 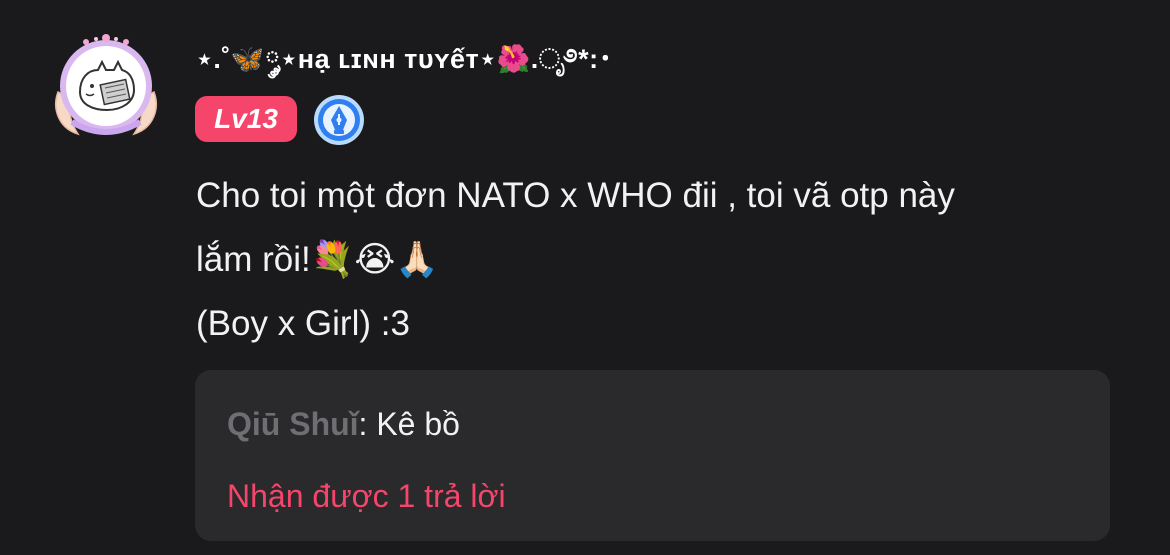 What do you see at coordinates (339, 120) in the screenshot?
I see `fountain-pen-icon` at bounding box center [339, 120].